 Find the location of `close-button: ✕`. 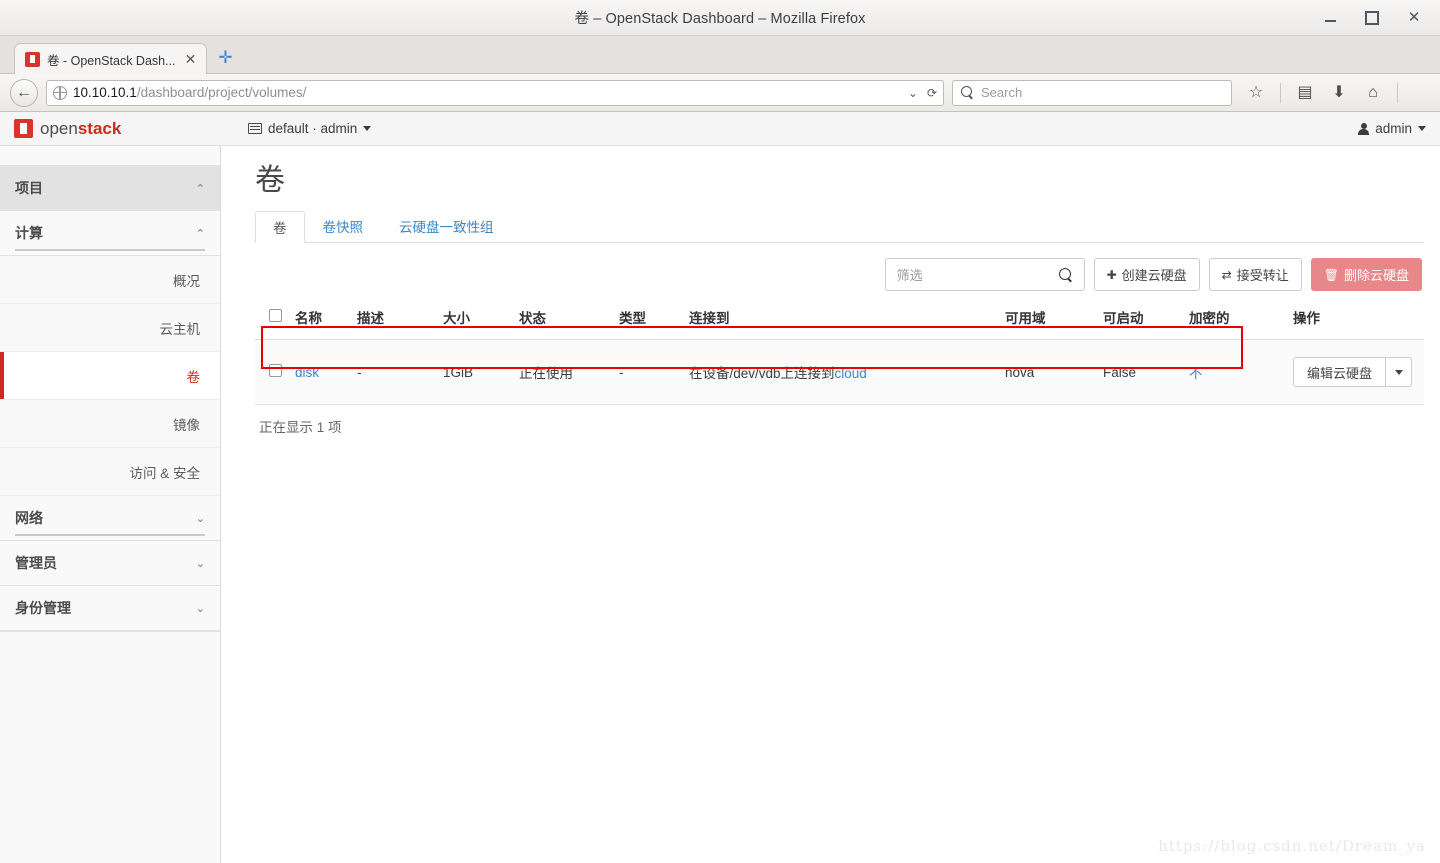

close-button: ✕ is located at coordinates (1414, 18).